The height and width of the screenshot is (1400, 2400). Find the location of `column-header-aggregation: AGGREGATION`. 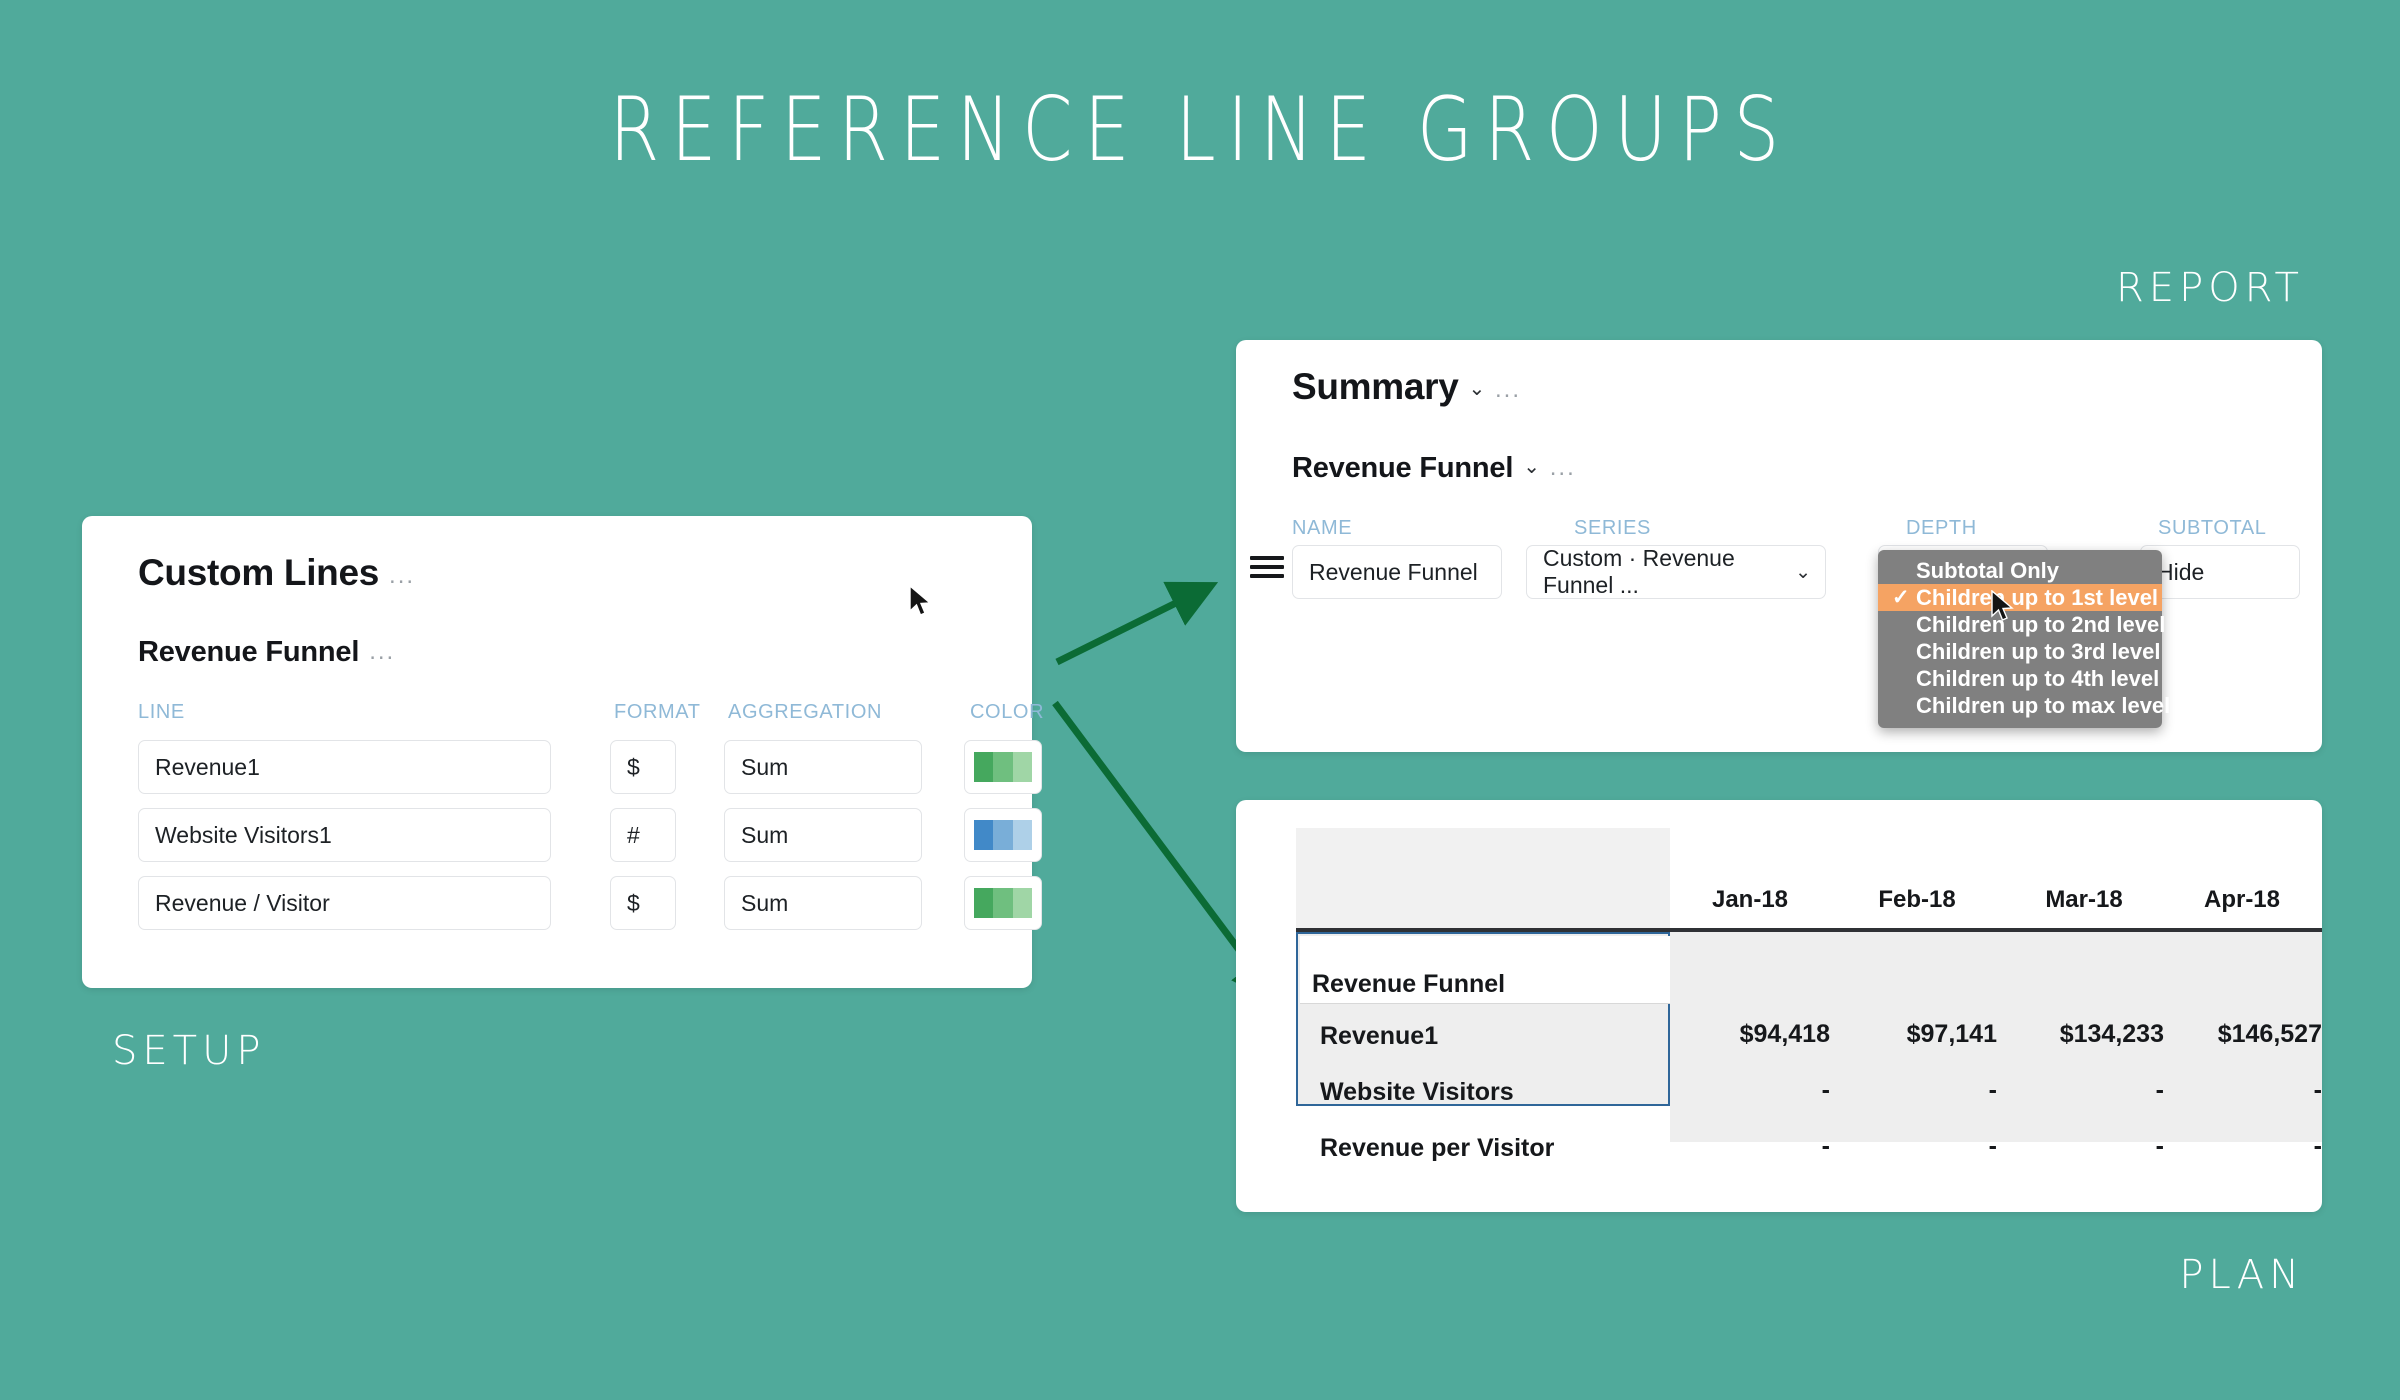

column-header-aggregation: AGGREGATION is located at coordinates (805, 712).